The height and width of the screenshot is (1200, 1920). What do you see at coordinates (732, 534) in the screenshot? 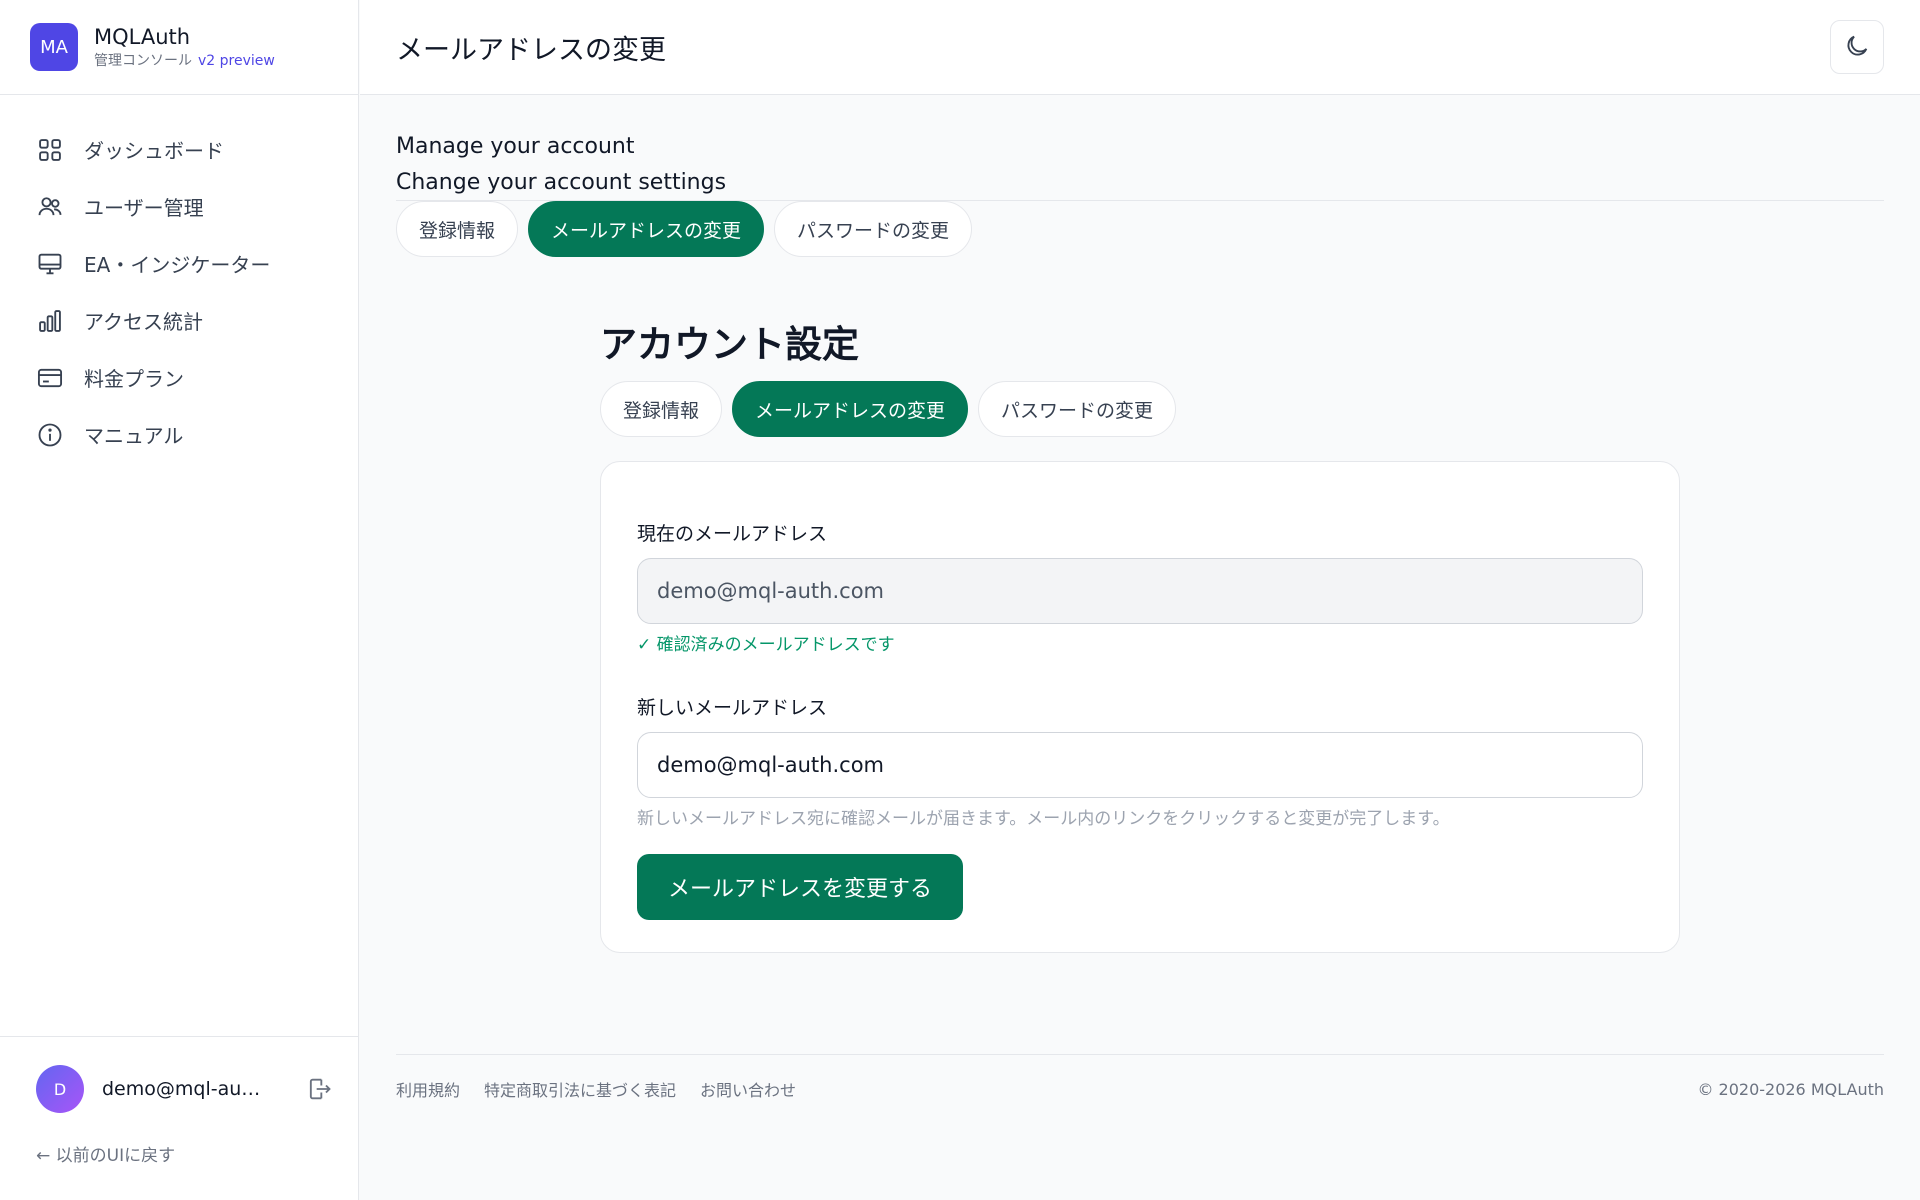
I see `current-email-label: 現在のメールアドレス` at bounding box center [732, 534].